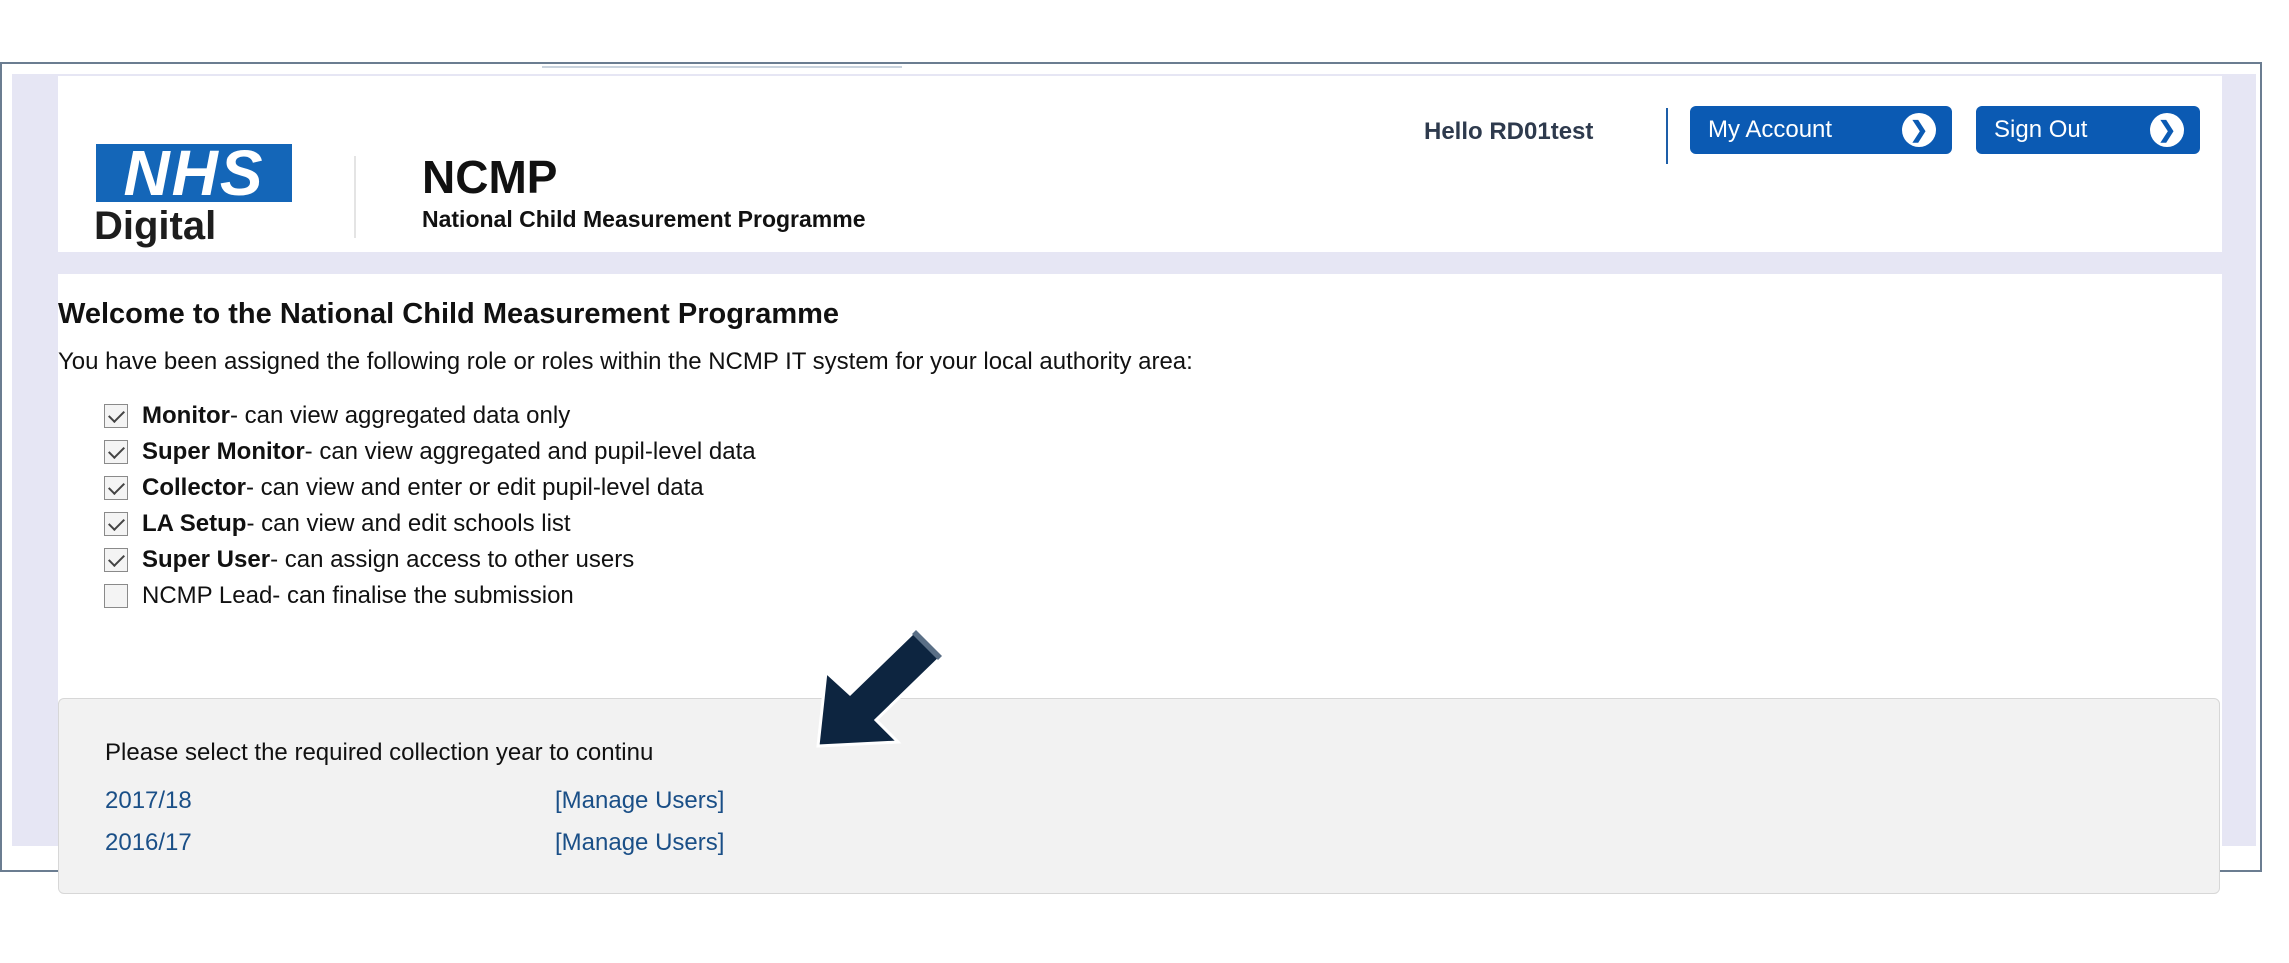  What do you see at coordinates (116, 560) in the screenshot?
I see `role-checkbox-super-user` at bounding box center [116, 560].